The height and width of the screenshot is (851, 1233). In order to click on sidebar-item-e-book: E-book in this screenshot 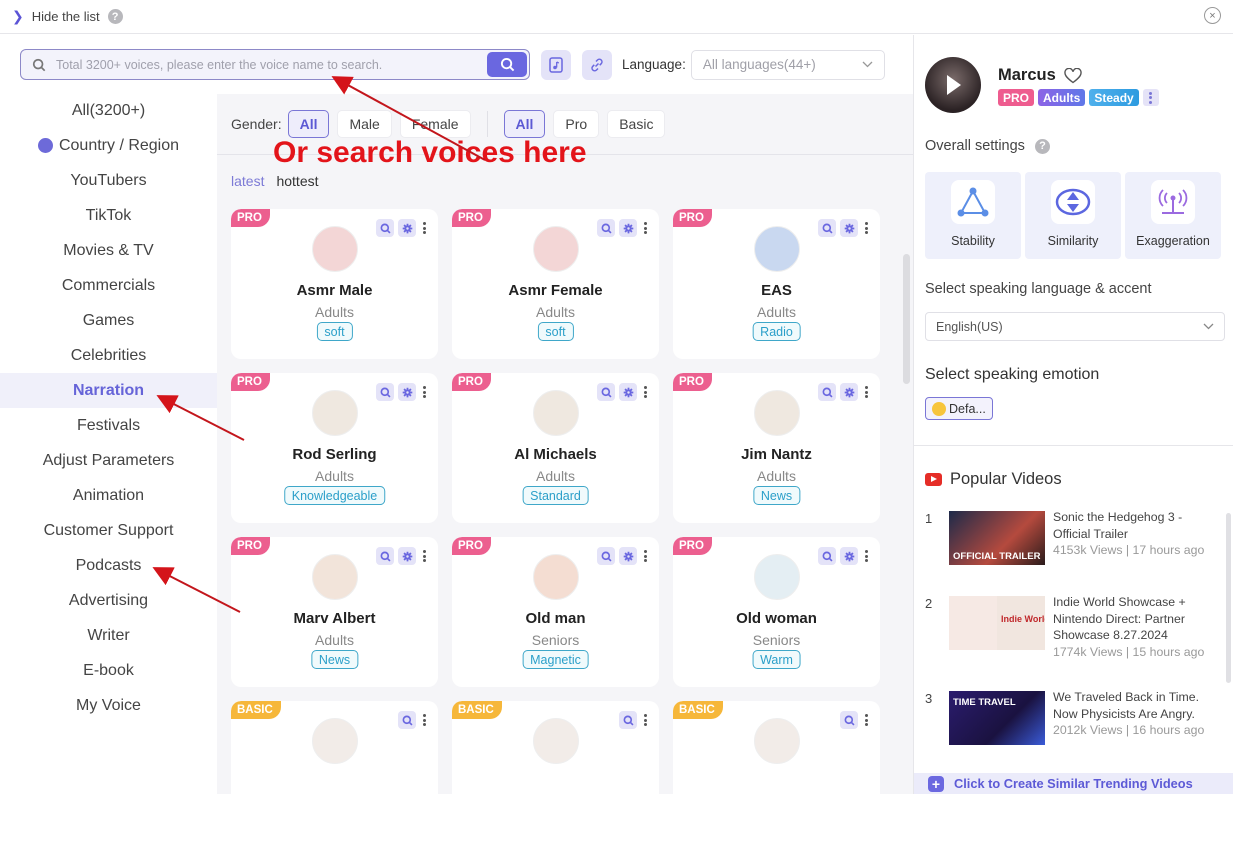, I will do `click(108, 670)`.